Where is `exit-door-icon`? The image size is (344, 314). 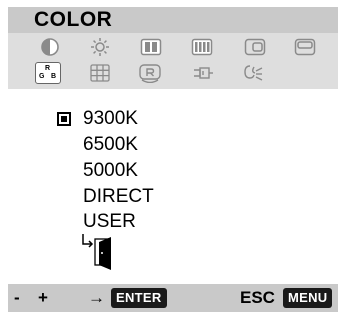
exit-door-icon is located at coordinates (96, 252).